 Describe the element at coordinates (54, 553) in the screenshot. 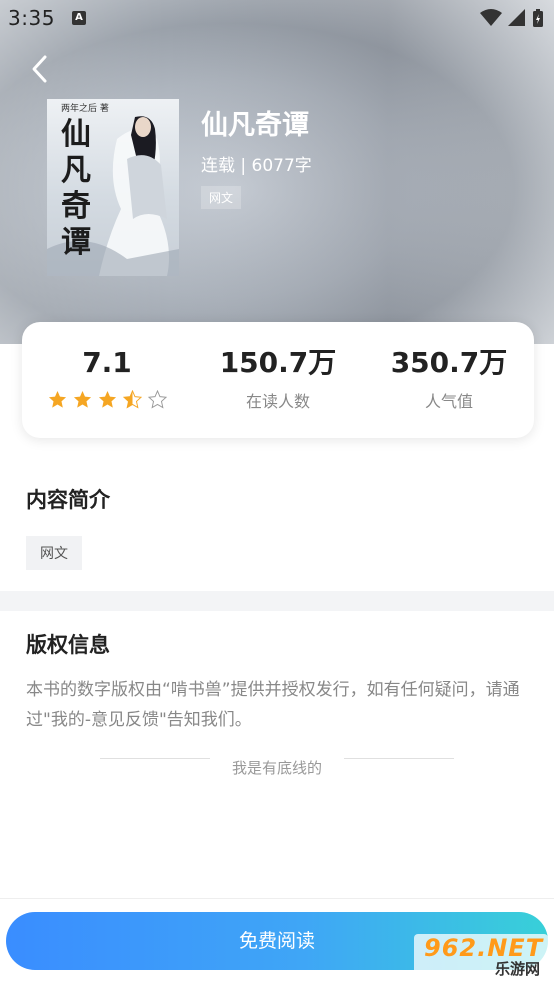

I see `intro-tag: 网文` at that location.